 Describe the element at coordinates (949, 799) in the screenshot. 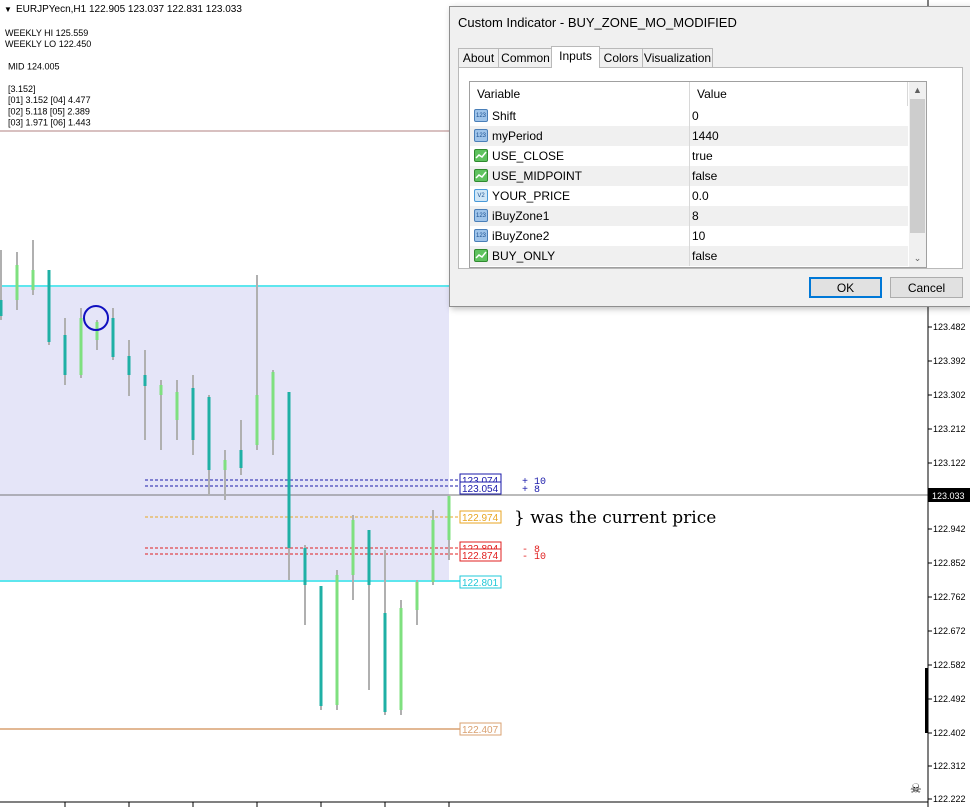

I see `price-tick-label: 122.222` at that location.